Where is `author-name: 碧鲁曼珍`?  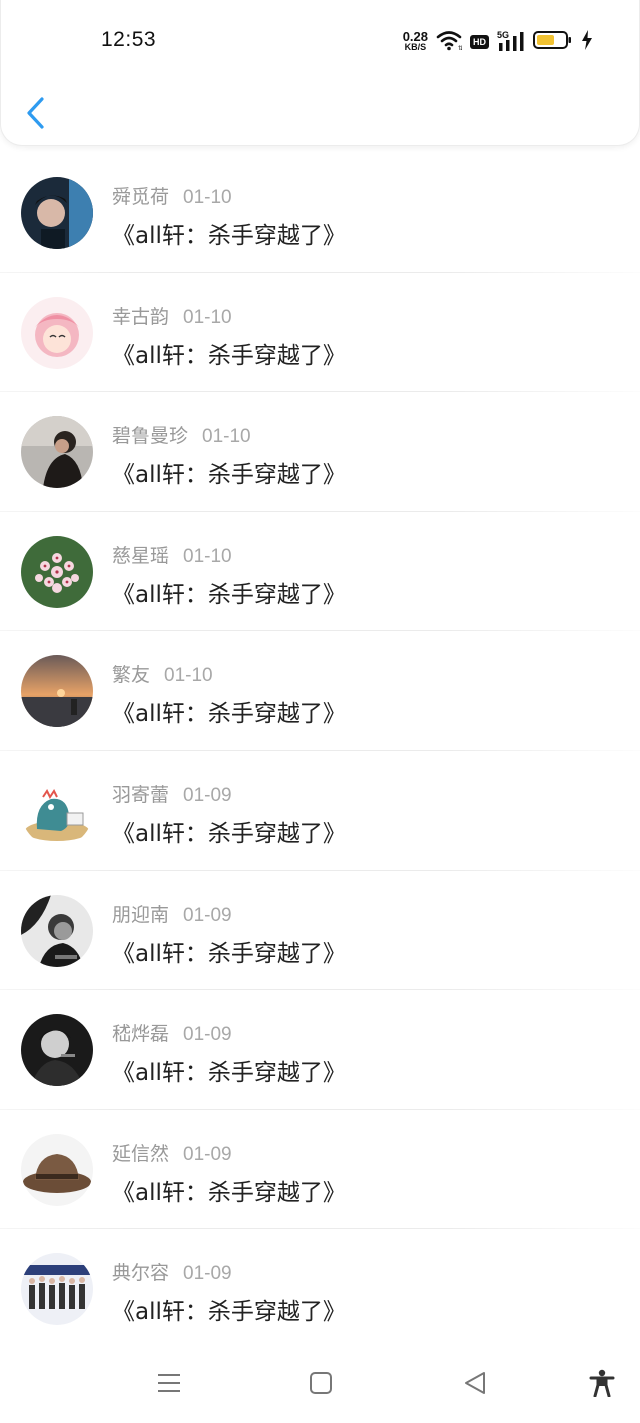 author-name: 碧鲁曼珍 is located at coordinates (150, 436).